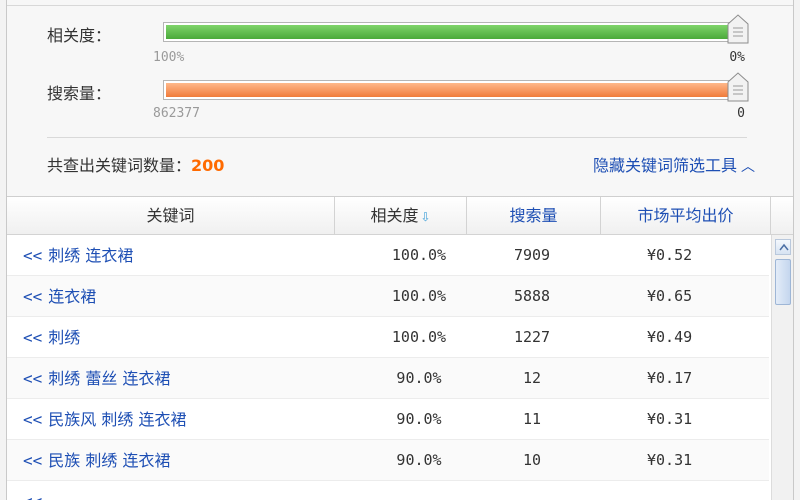 The width and height of the screenshot is (800, 500). Describe the element at coordinates (670, 378) in the screenshot. I see `price-cell: ¥0.17` at that location.